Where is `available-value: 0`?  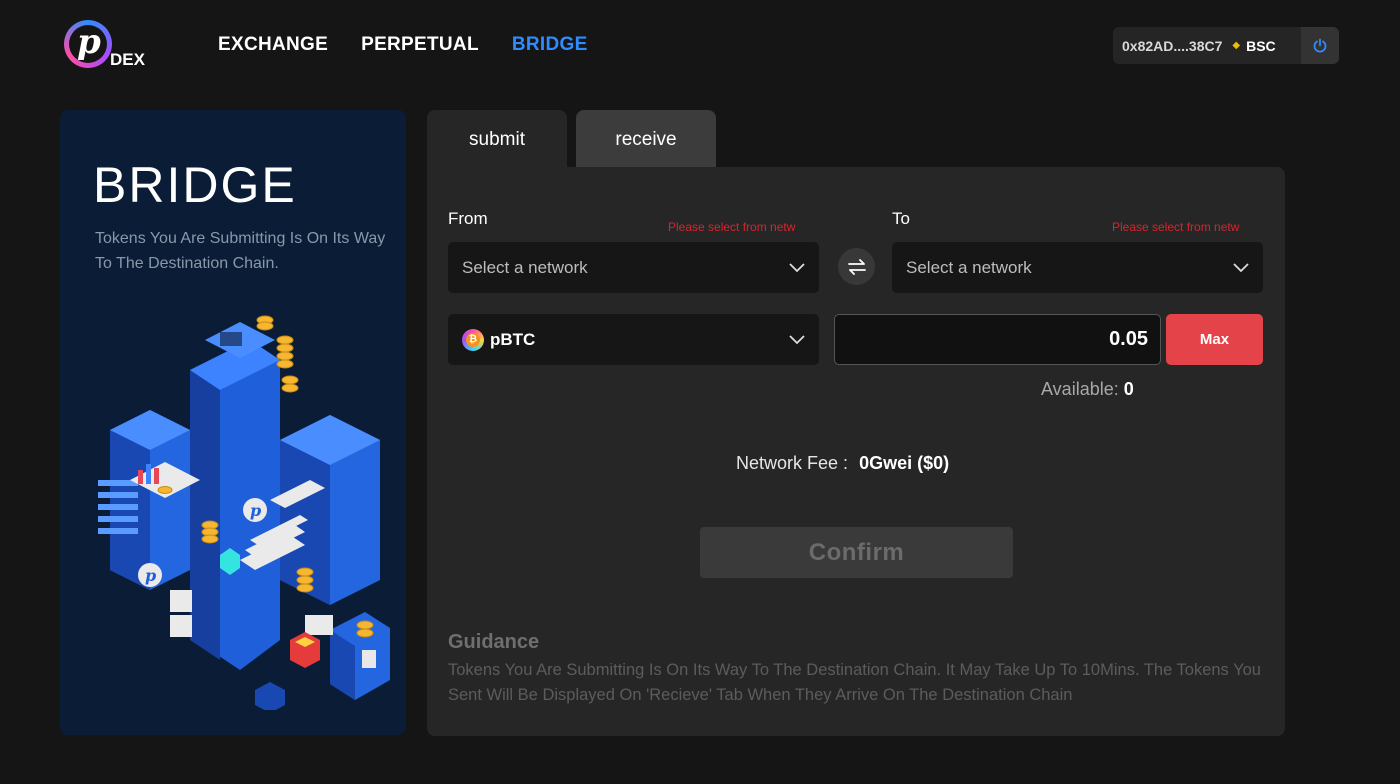
available-value: 0 is located at coordinates (1128, 389).